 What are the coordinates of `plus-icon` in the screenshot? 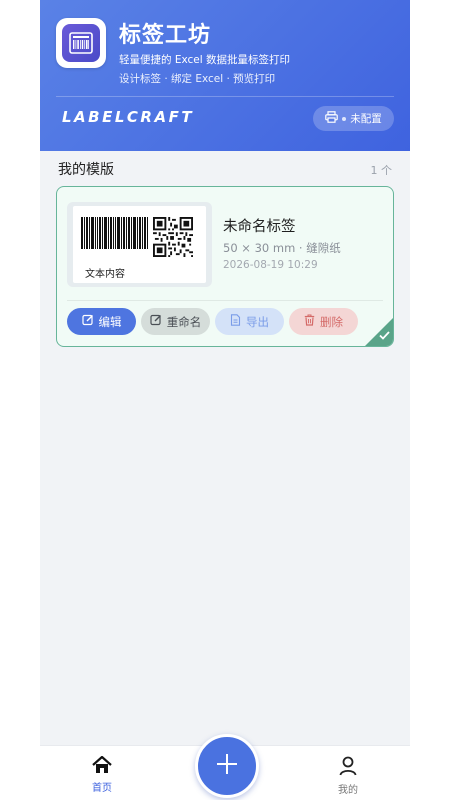 It's located at (227, 766).